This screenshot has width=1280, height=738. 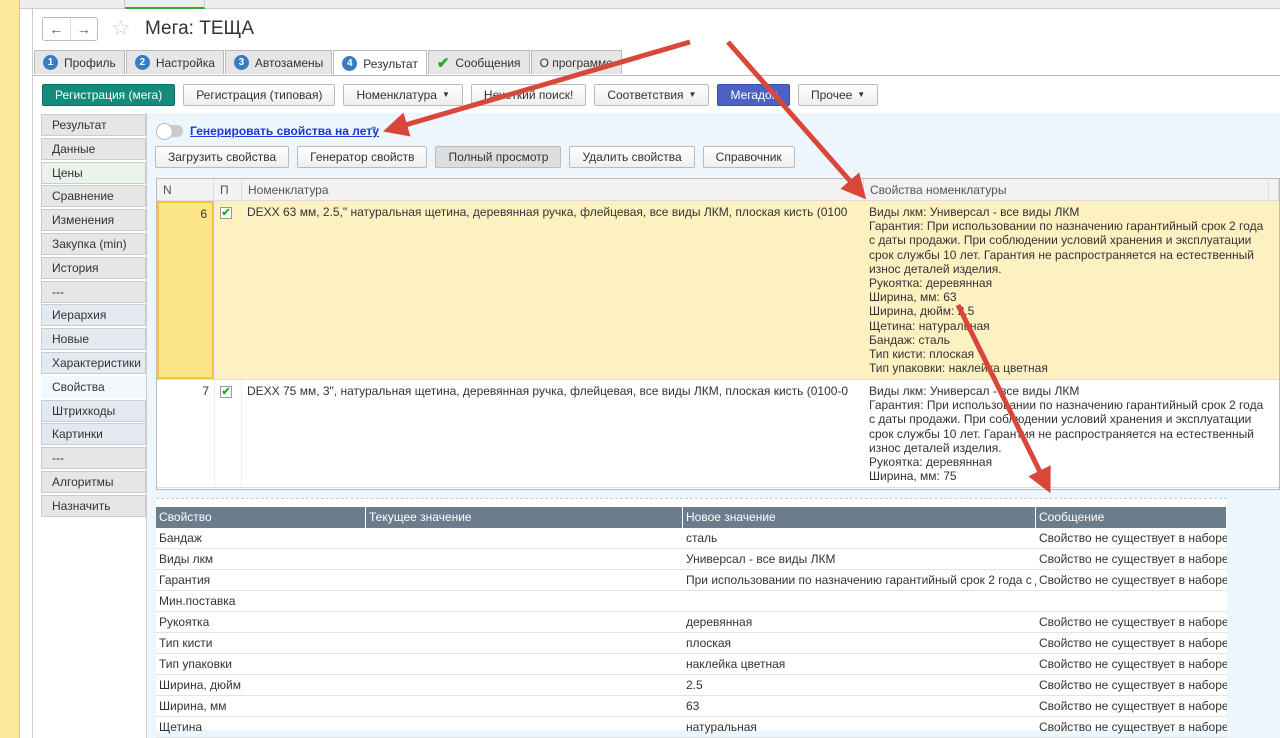 What do you see at coordinates (185, 189) in the screenshot?
I see `column-n: N` at bounding box center [185, 189].